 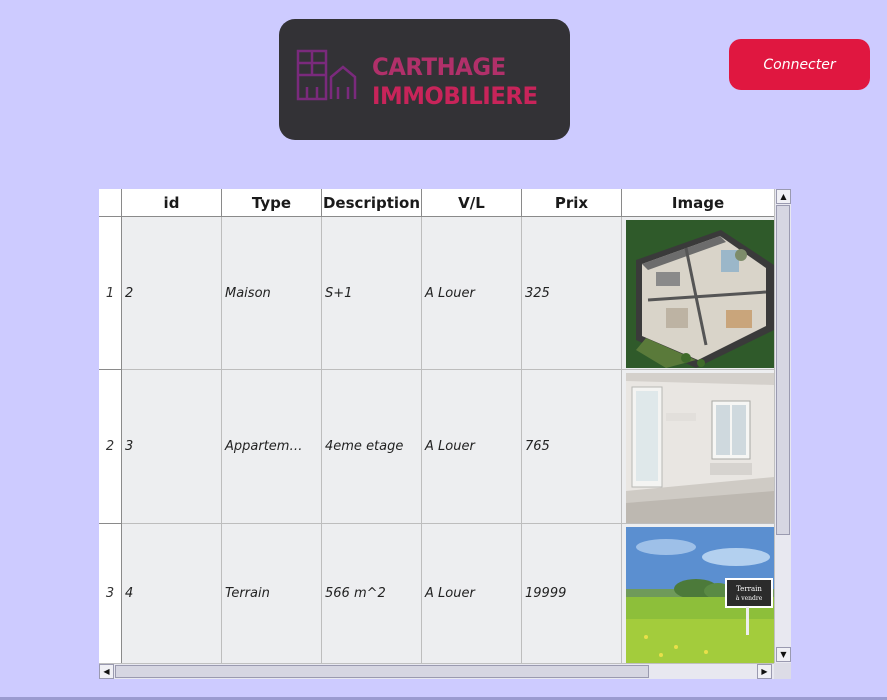 I want to click on logo: CARTHAGE IMMOBILIERE, so click(x=424, y=79).